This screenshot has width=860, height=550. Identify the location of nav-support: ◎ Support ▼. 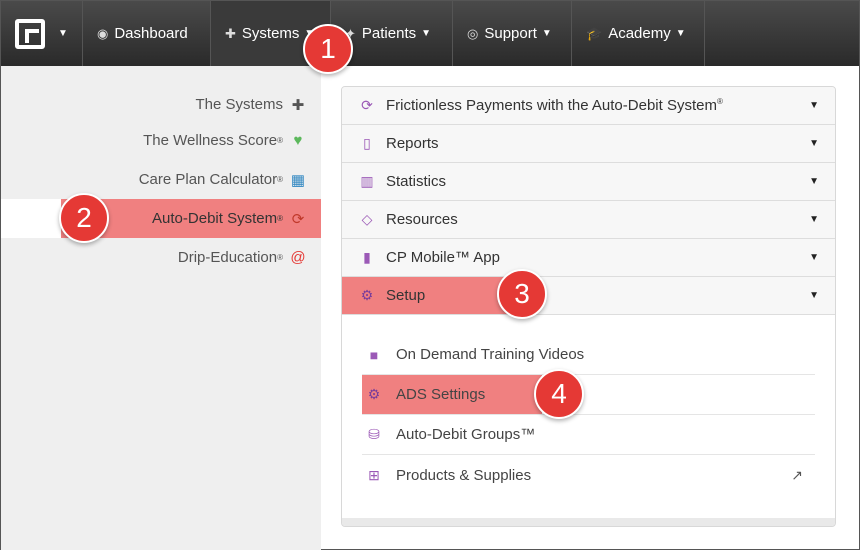
(512, 33).